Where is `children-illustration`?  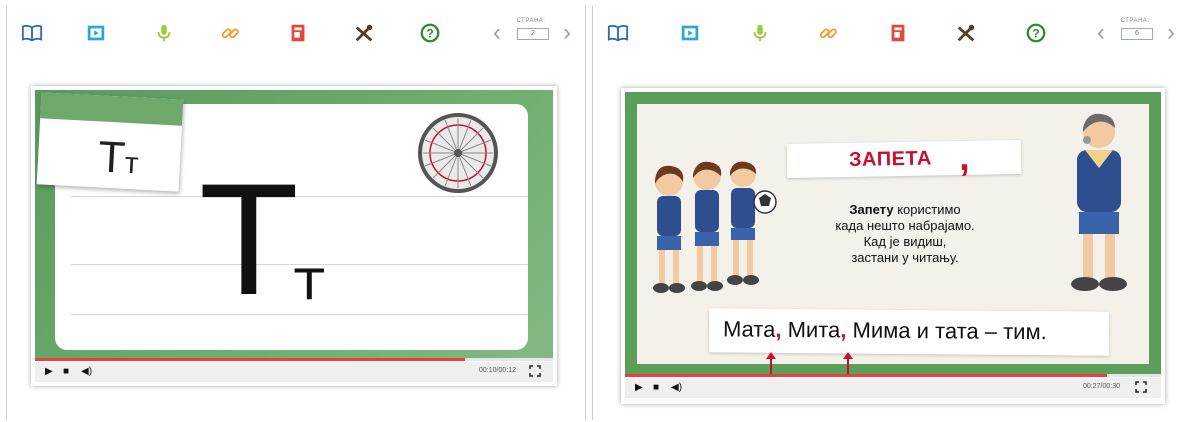
children-illustration is located at coordinates (715, 227).